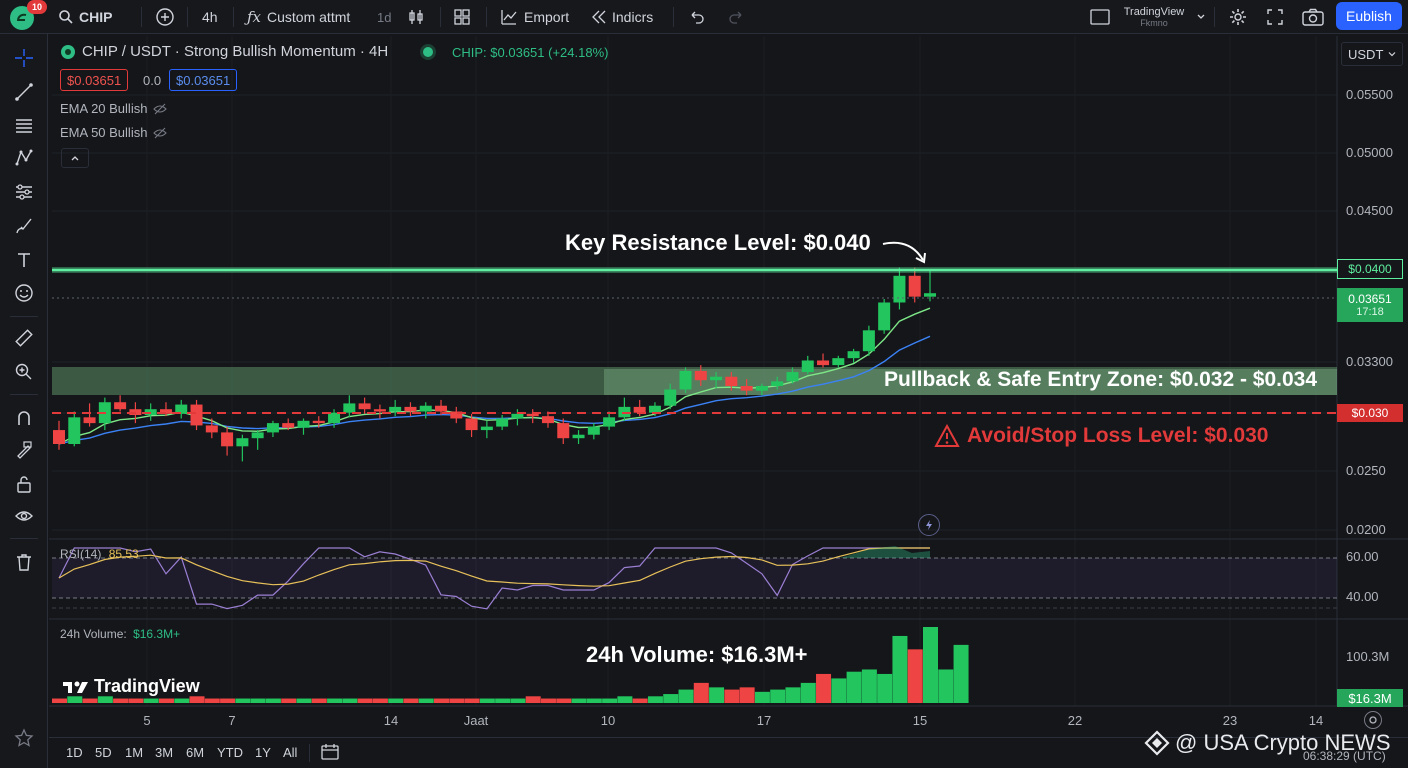 This screenshot has width=1408, height=768. I want to click on rsi-legend: RSI(14) 85.53, so click(99, 554).